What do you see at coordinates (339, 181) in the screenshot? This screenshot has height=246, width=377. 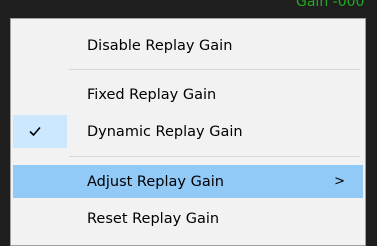 I see `submenu-arrow-icon: >` at bounding box center [339, 181].